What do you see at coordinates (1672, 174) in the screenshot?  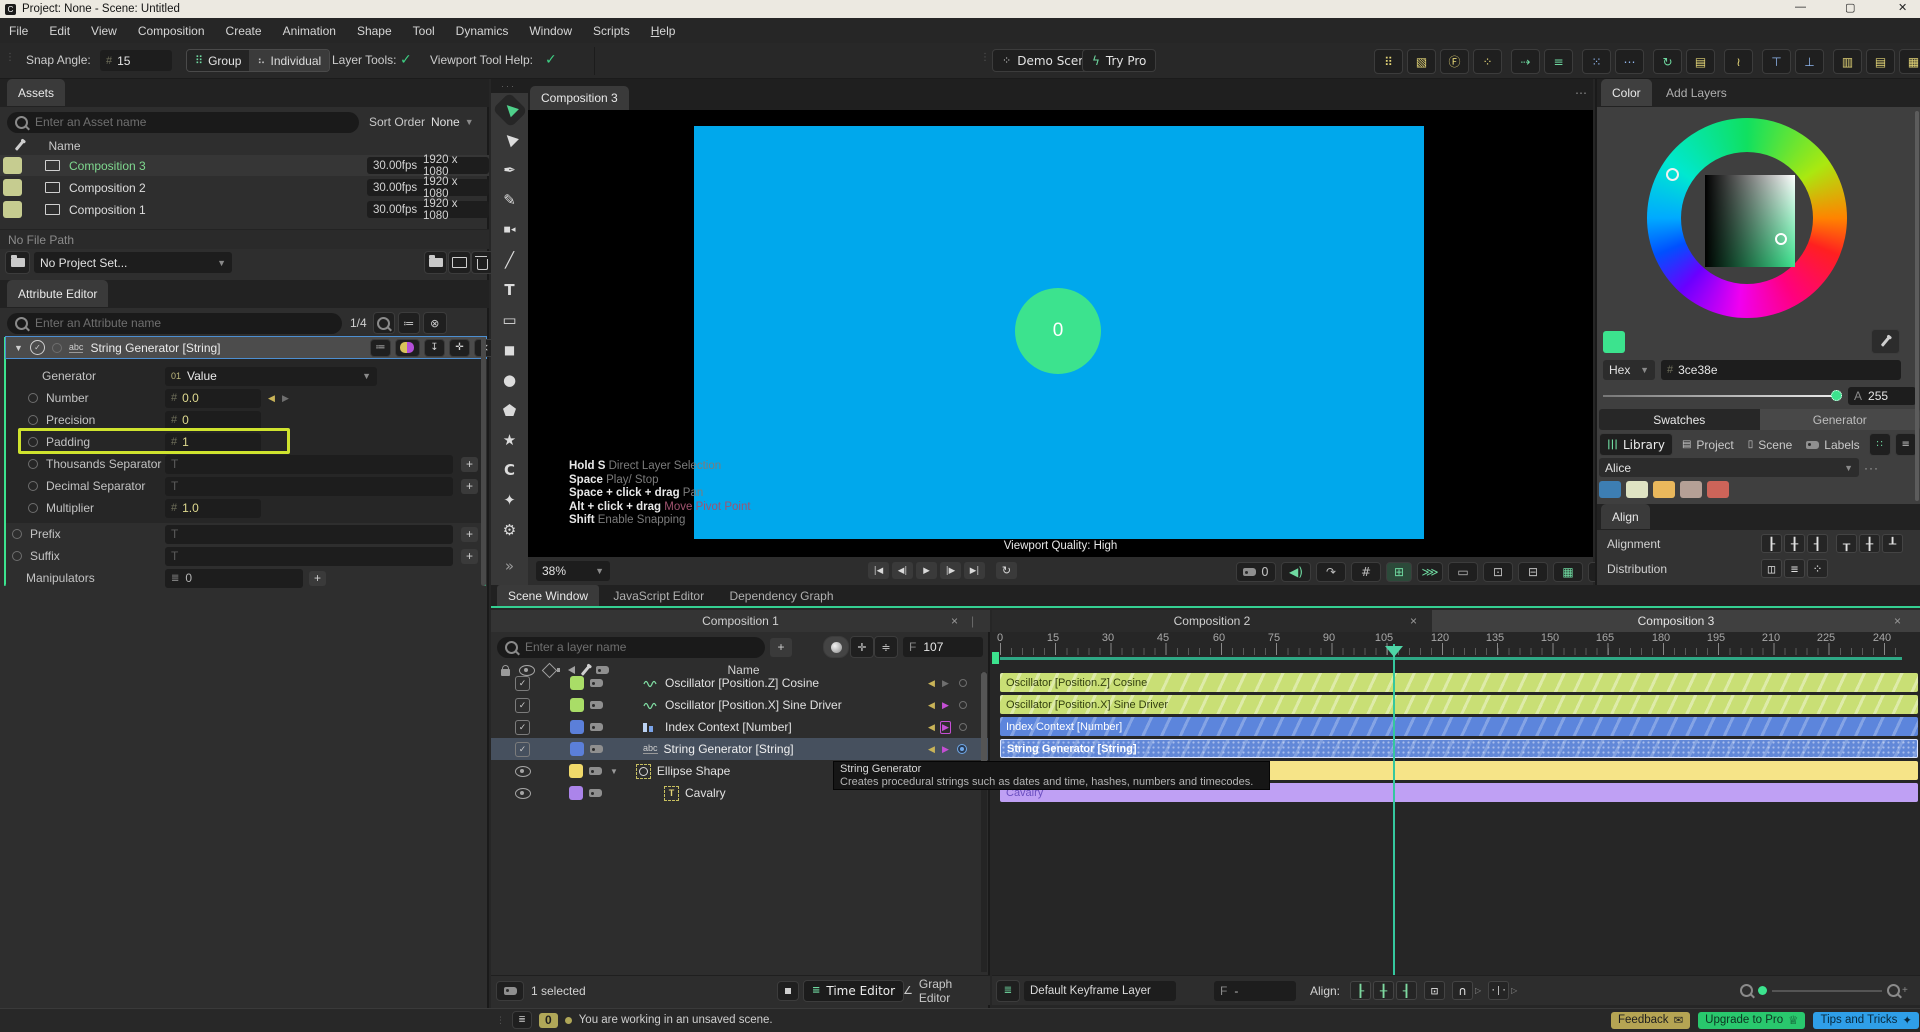 I see `hue-selector` at bounding box center [1672, 174].